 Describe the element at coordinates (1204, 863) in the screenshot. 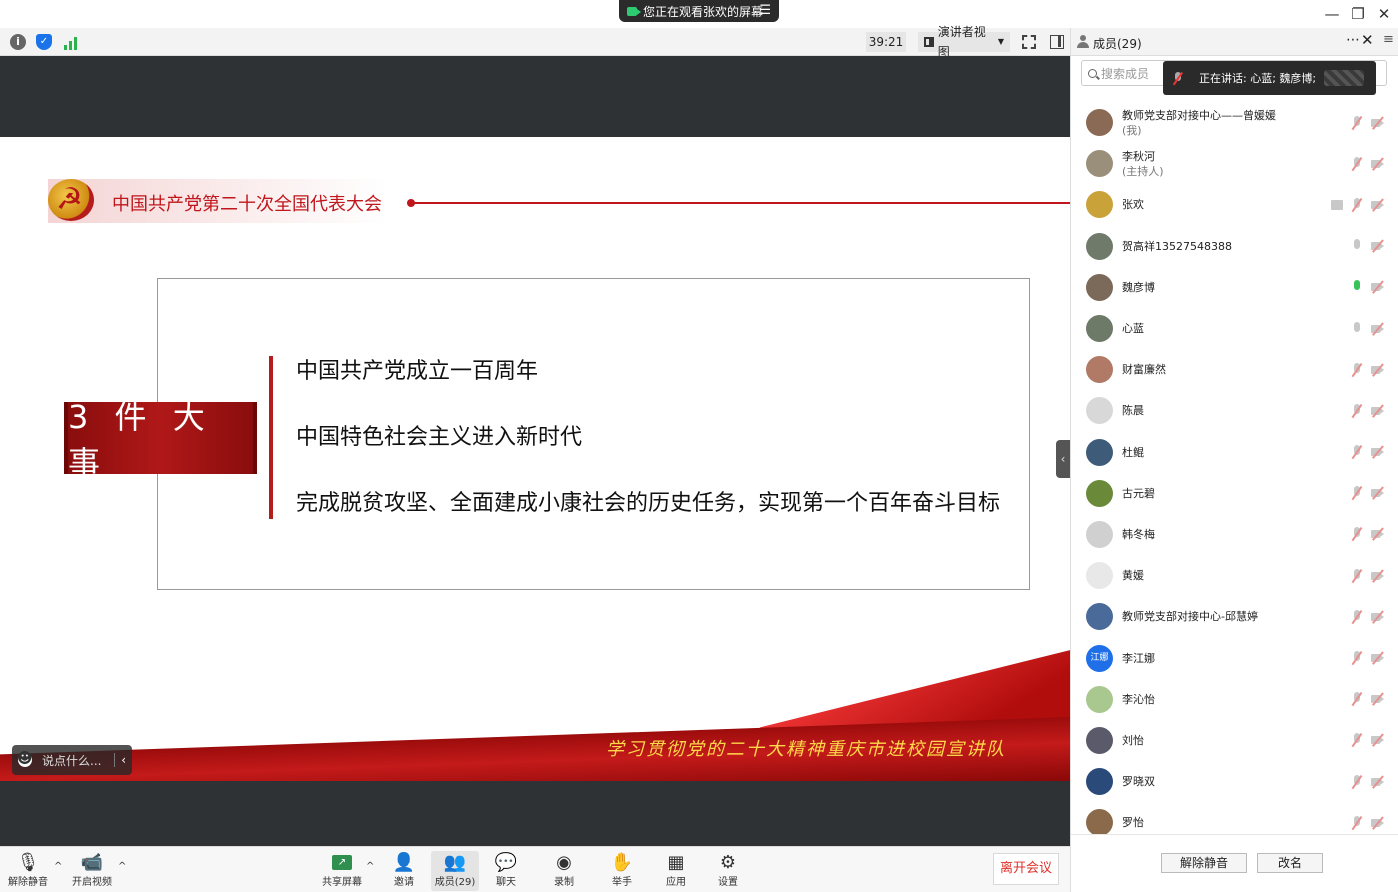

I see `unmute-all-button: 解除静音` at that location.